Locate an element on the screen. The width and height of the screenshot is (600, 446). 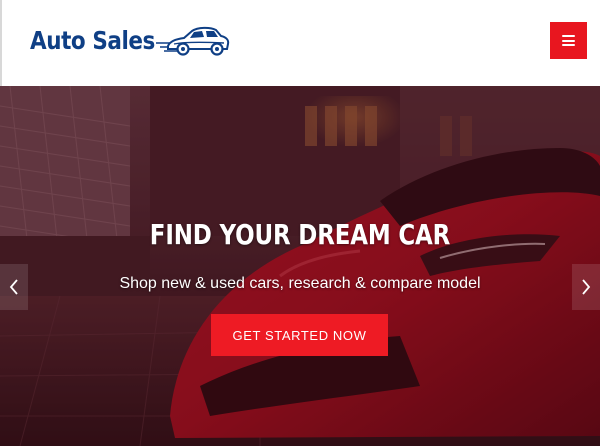
hero-title: FIND YOUR DREAM CAR is located at coordinates (300, 234).